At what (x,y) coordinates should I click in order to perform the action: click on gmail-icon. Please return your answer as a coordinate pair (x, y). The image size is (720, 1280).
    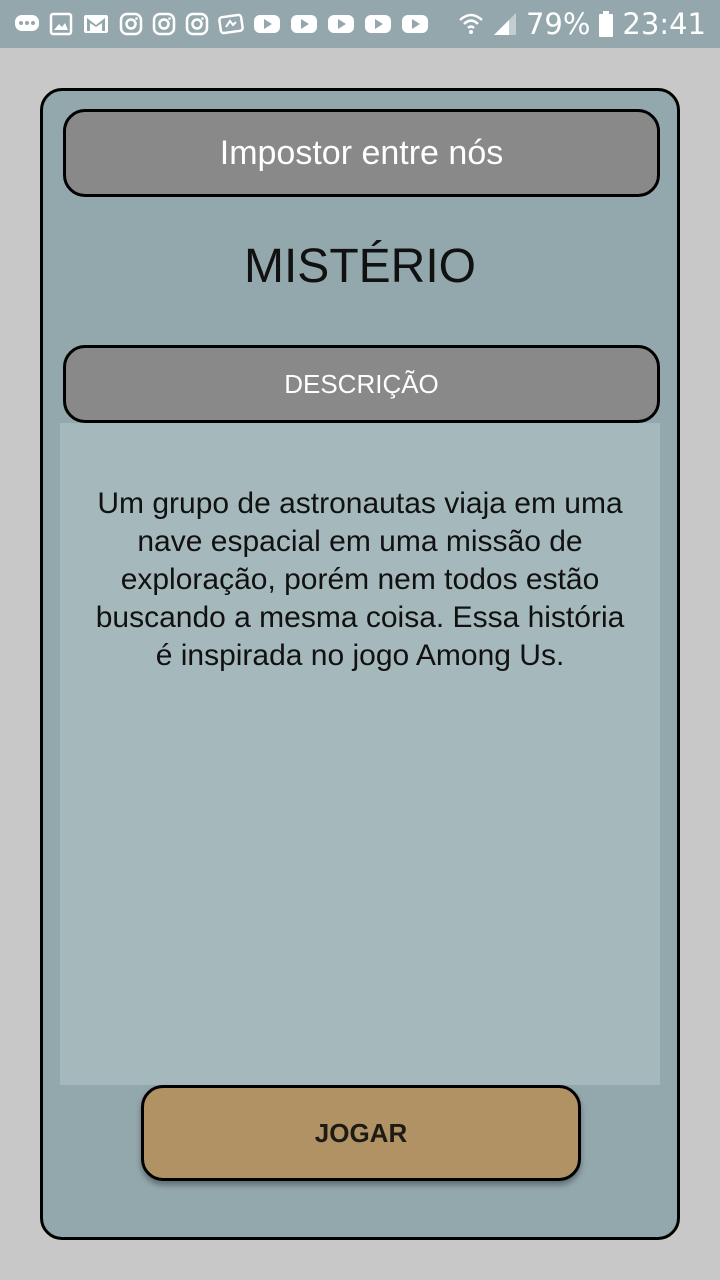
    Looking at the image, I should click on (96, 24).